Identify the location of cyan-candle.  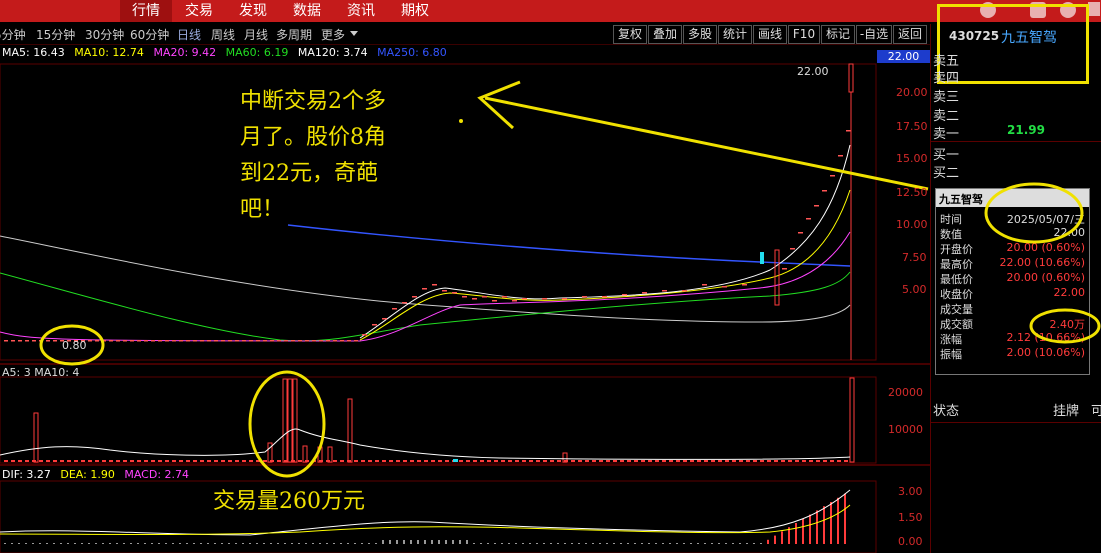
(762, 258).